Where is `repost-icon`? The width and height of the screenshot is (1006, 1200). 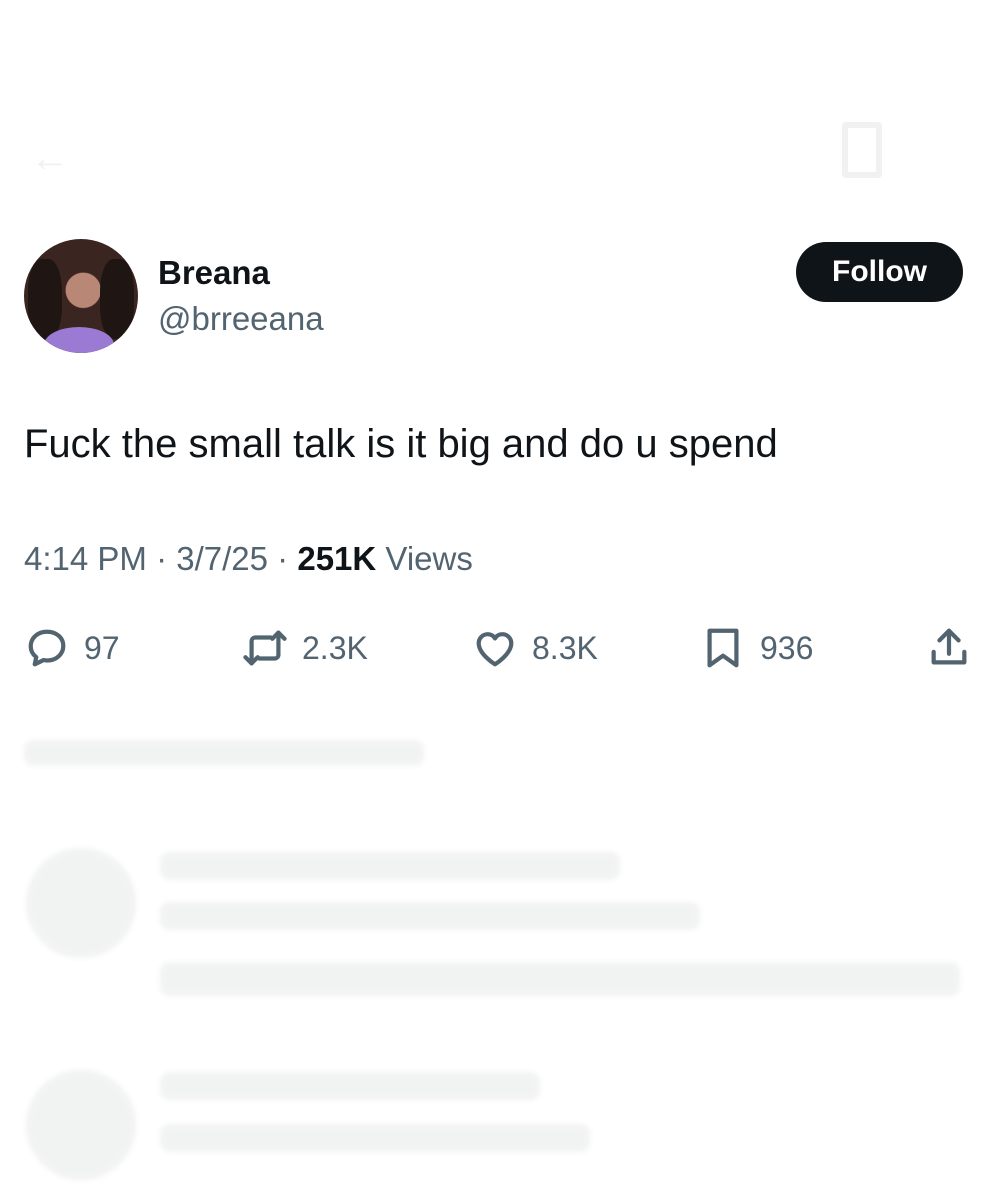 repost-icon is located at coordinates (265, 648).